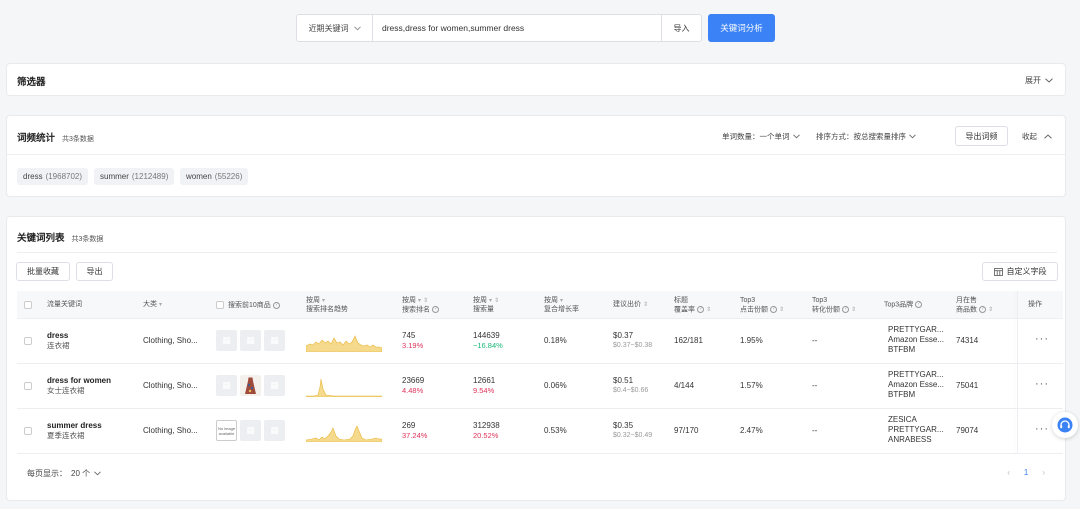 The width and height of the screenshot is (1080, 509). I want to click on custom-fields-button: 自定义字段, so click(1020, 271).